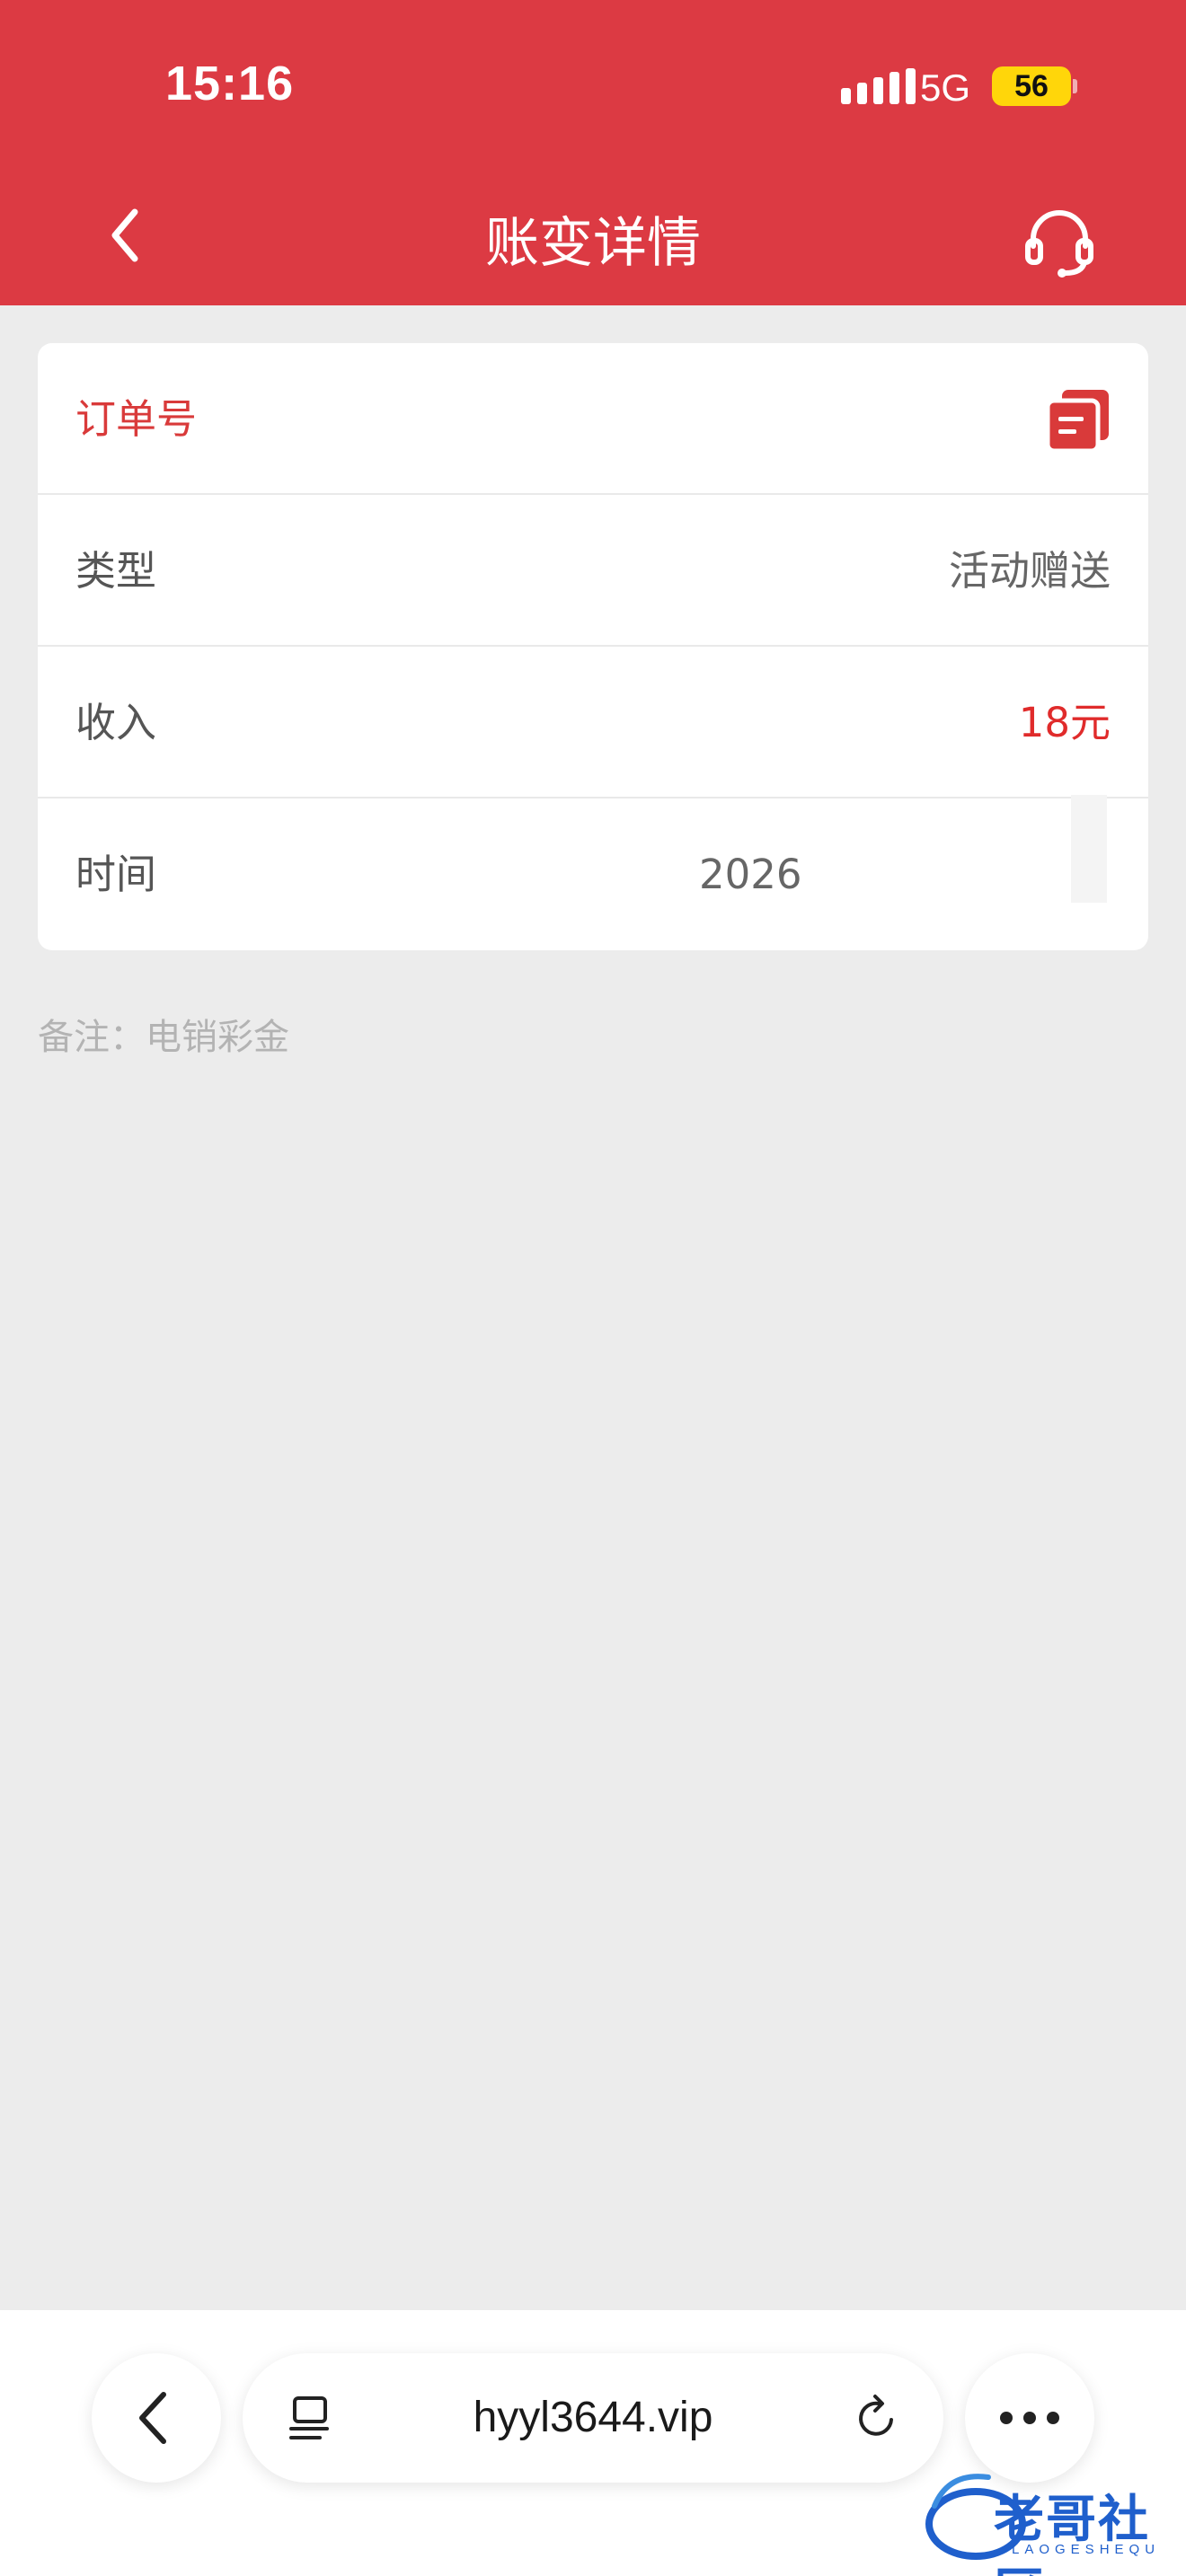 This screenshot has width=1186, height=2576. I want to click on income-label: 收入, so click(116, 722).